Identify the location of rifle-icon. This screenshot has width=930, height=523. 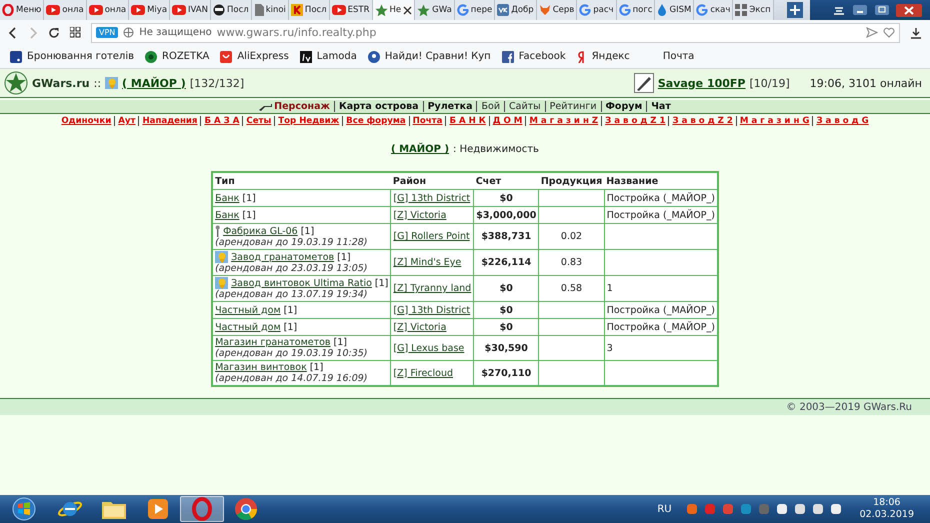
(644, 83).